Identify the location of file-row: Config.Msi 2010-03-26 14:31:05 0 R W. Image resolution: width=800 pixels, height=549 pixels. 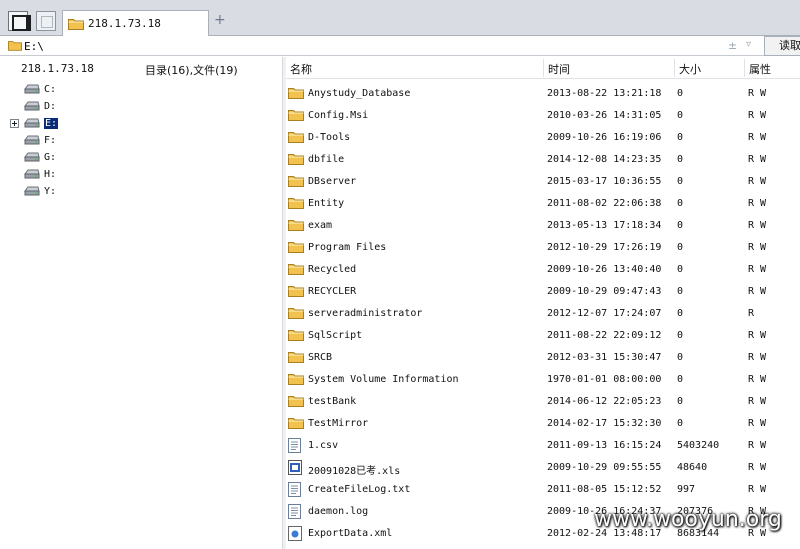
(543, 115).